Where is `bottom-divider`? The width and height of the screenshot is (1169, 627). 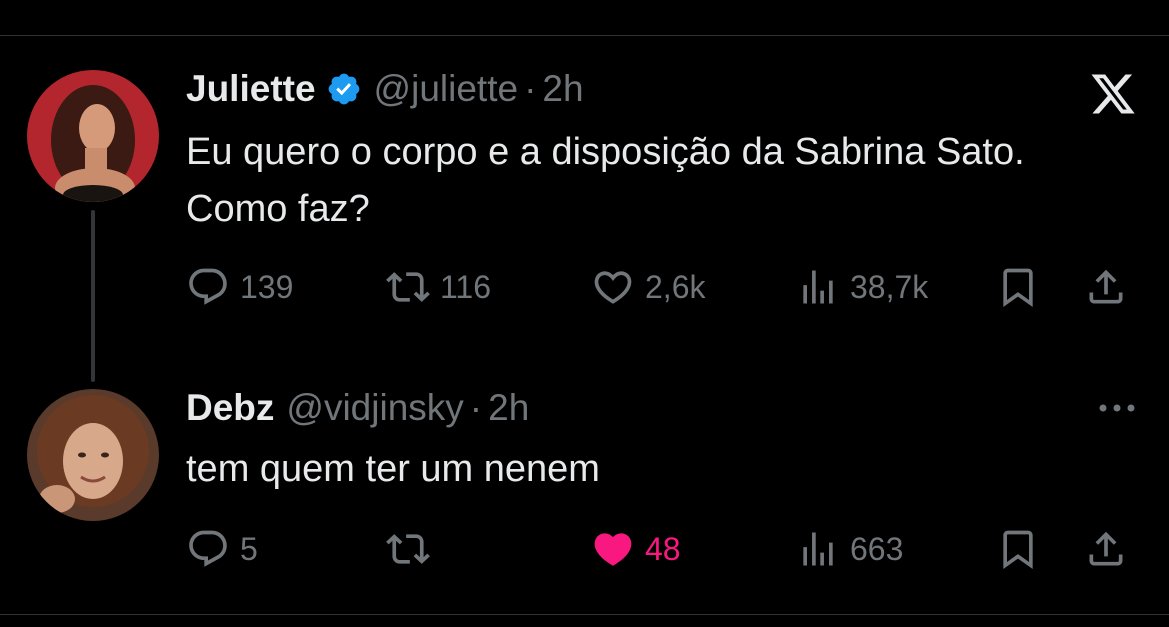
bottom-divider is located at coordinates (584, 614).